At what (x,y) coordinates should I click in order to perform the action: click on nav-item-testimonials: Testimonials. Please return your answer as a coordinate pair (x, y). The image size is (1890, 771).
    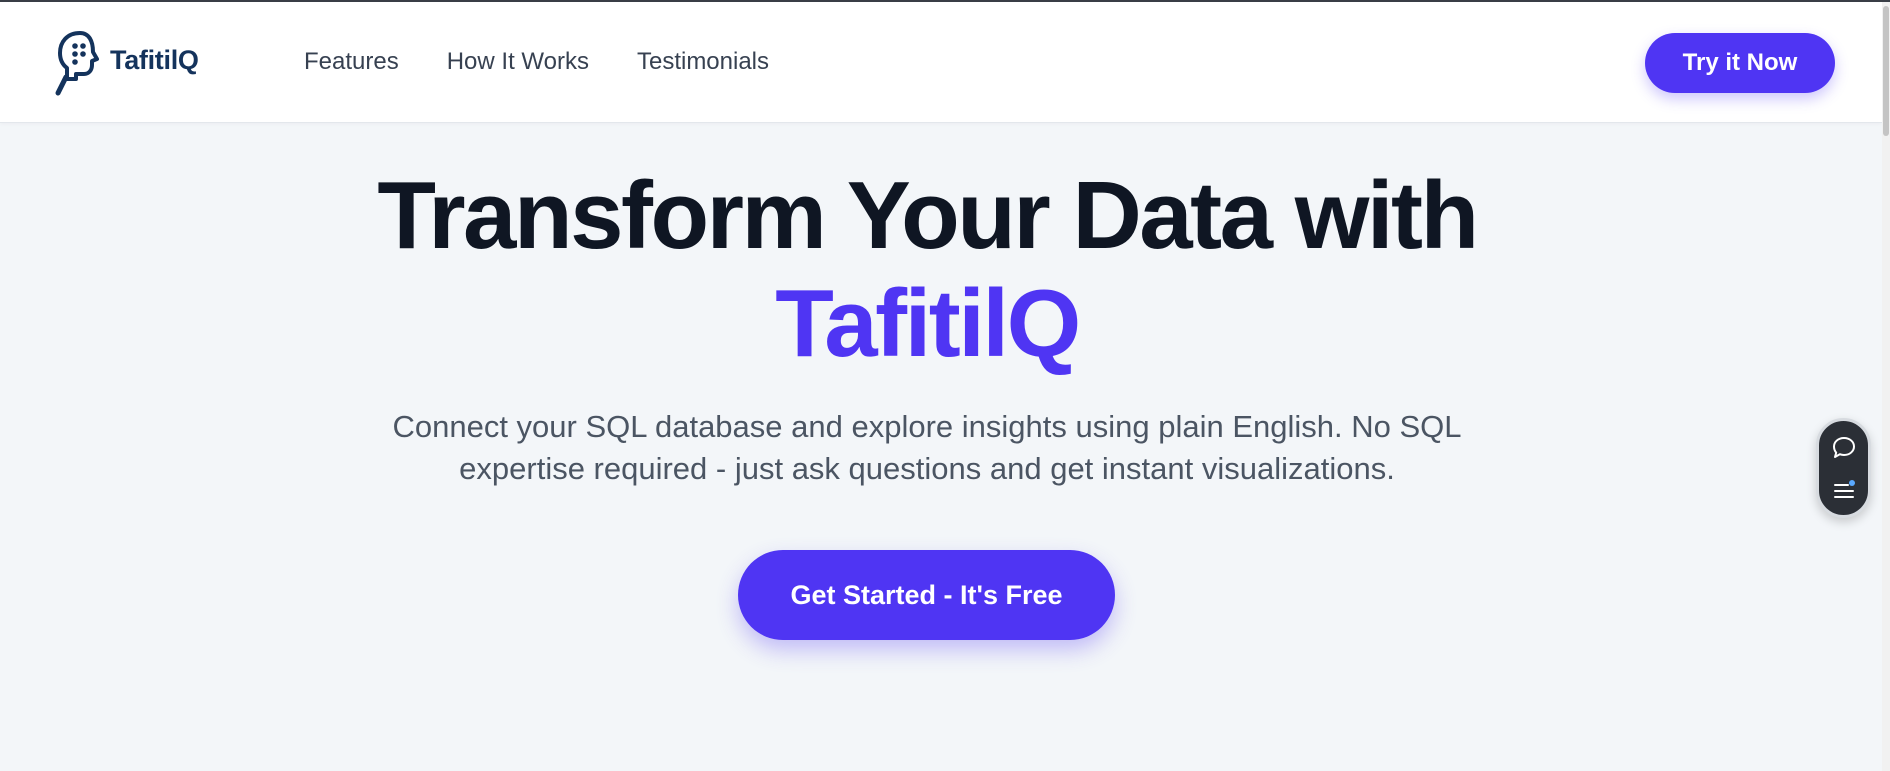
    Looking at the image, I should click on (703, 62).